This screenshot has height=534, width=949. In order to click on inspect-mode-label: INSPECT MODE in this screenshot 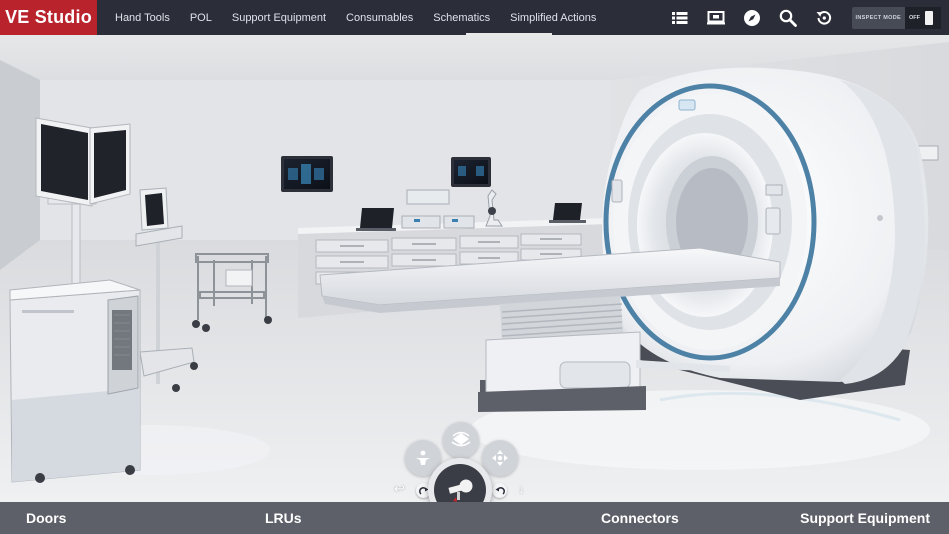, I will do `click(878, 17)`.